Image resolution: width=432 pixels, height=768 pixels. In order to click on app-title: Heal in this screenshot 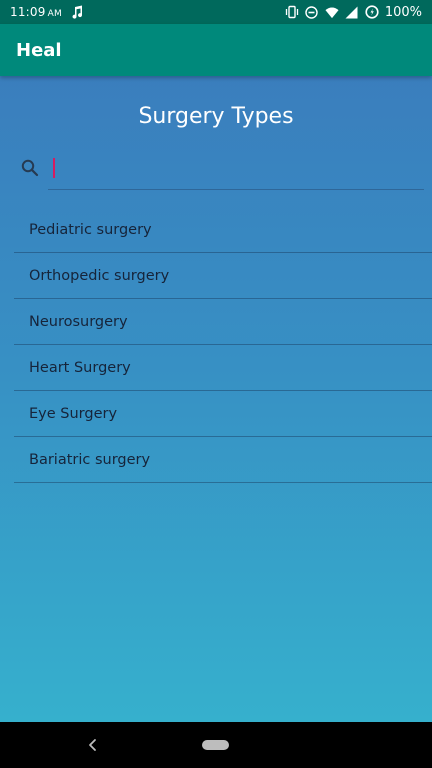, I will do `click(39, 50)`.